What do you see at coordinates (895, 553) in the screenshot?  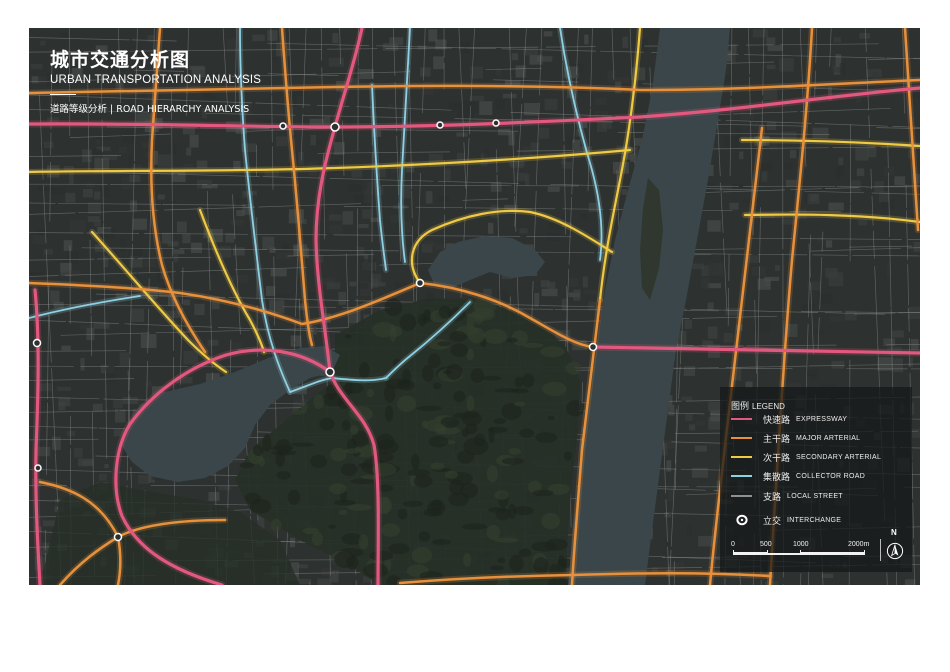 I see `north-arrow-icon` at bounding box center [895, 553].